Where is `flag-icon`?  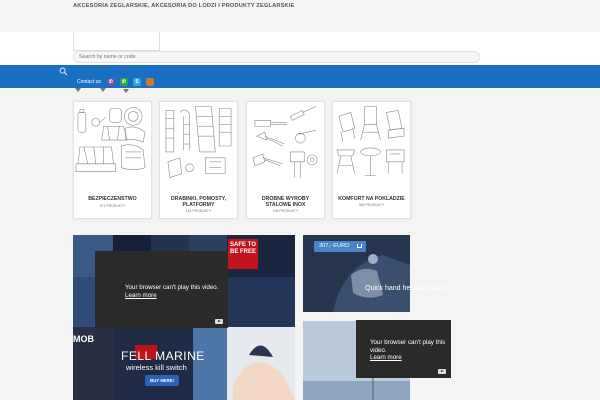 flag-icon is located at coordinates (149, 82).